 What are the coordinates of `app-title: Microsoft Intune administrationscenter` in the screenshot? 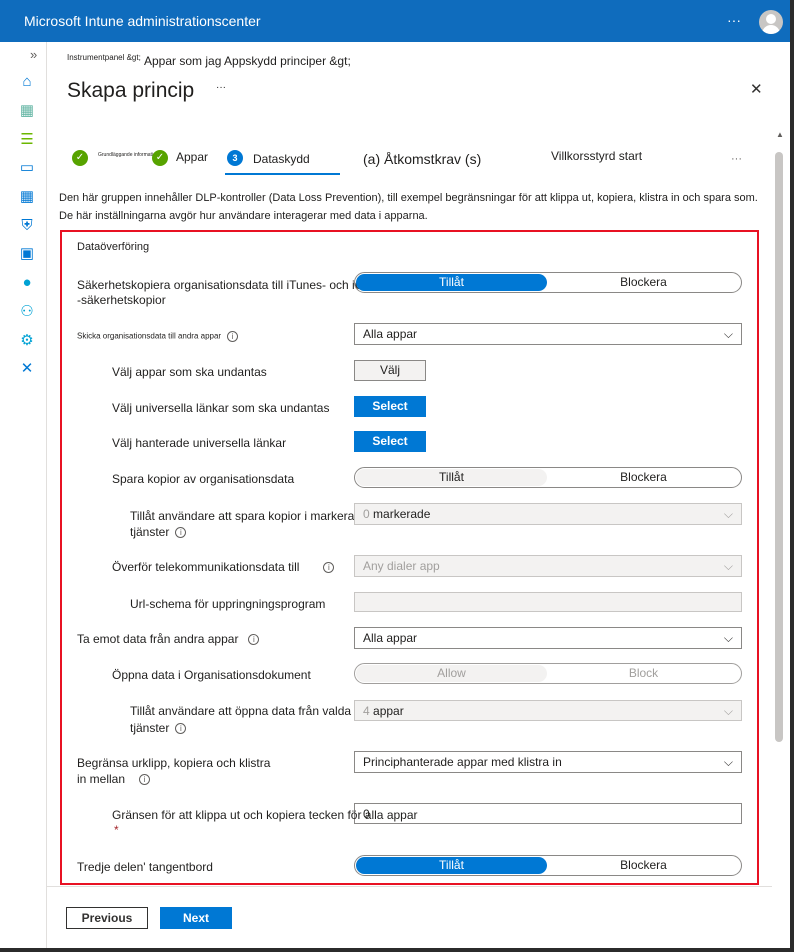 It's located at (142, 21).